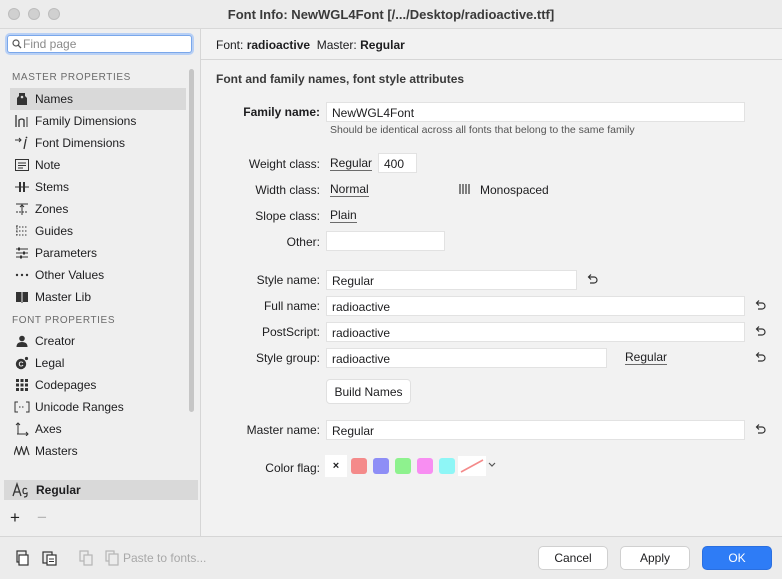  What do you see at coordinates (287, 190) in the screenshot?
I see `width-class-label: Width class:` at bounding box center [287, 190].